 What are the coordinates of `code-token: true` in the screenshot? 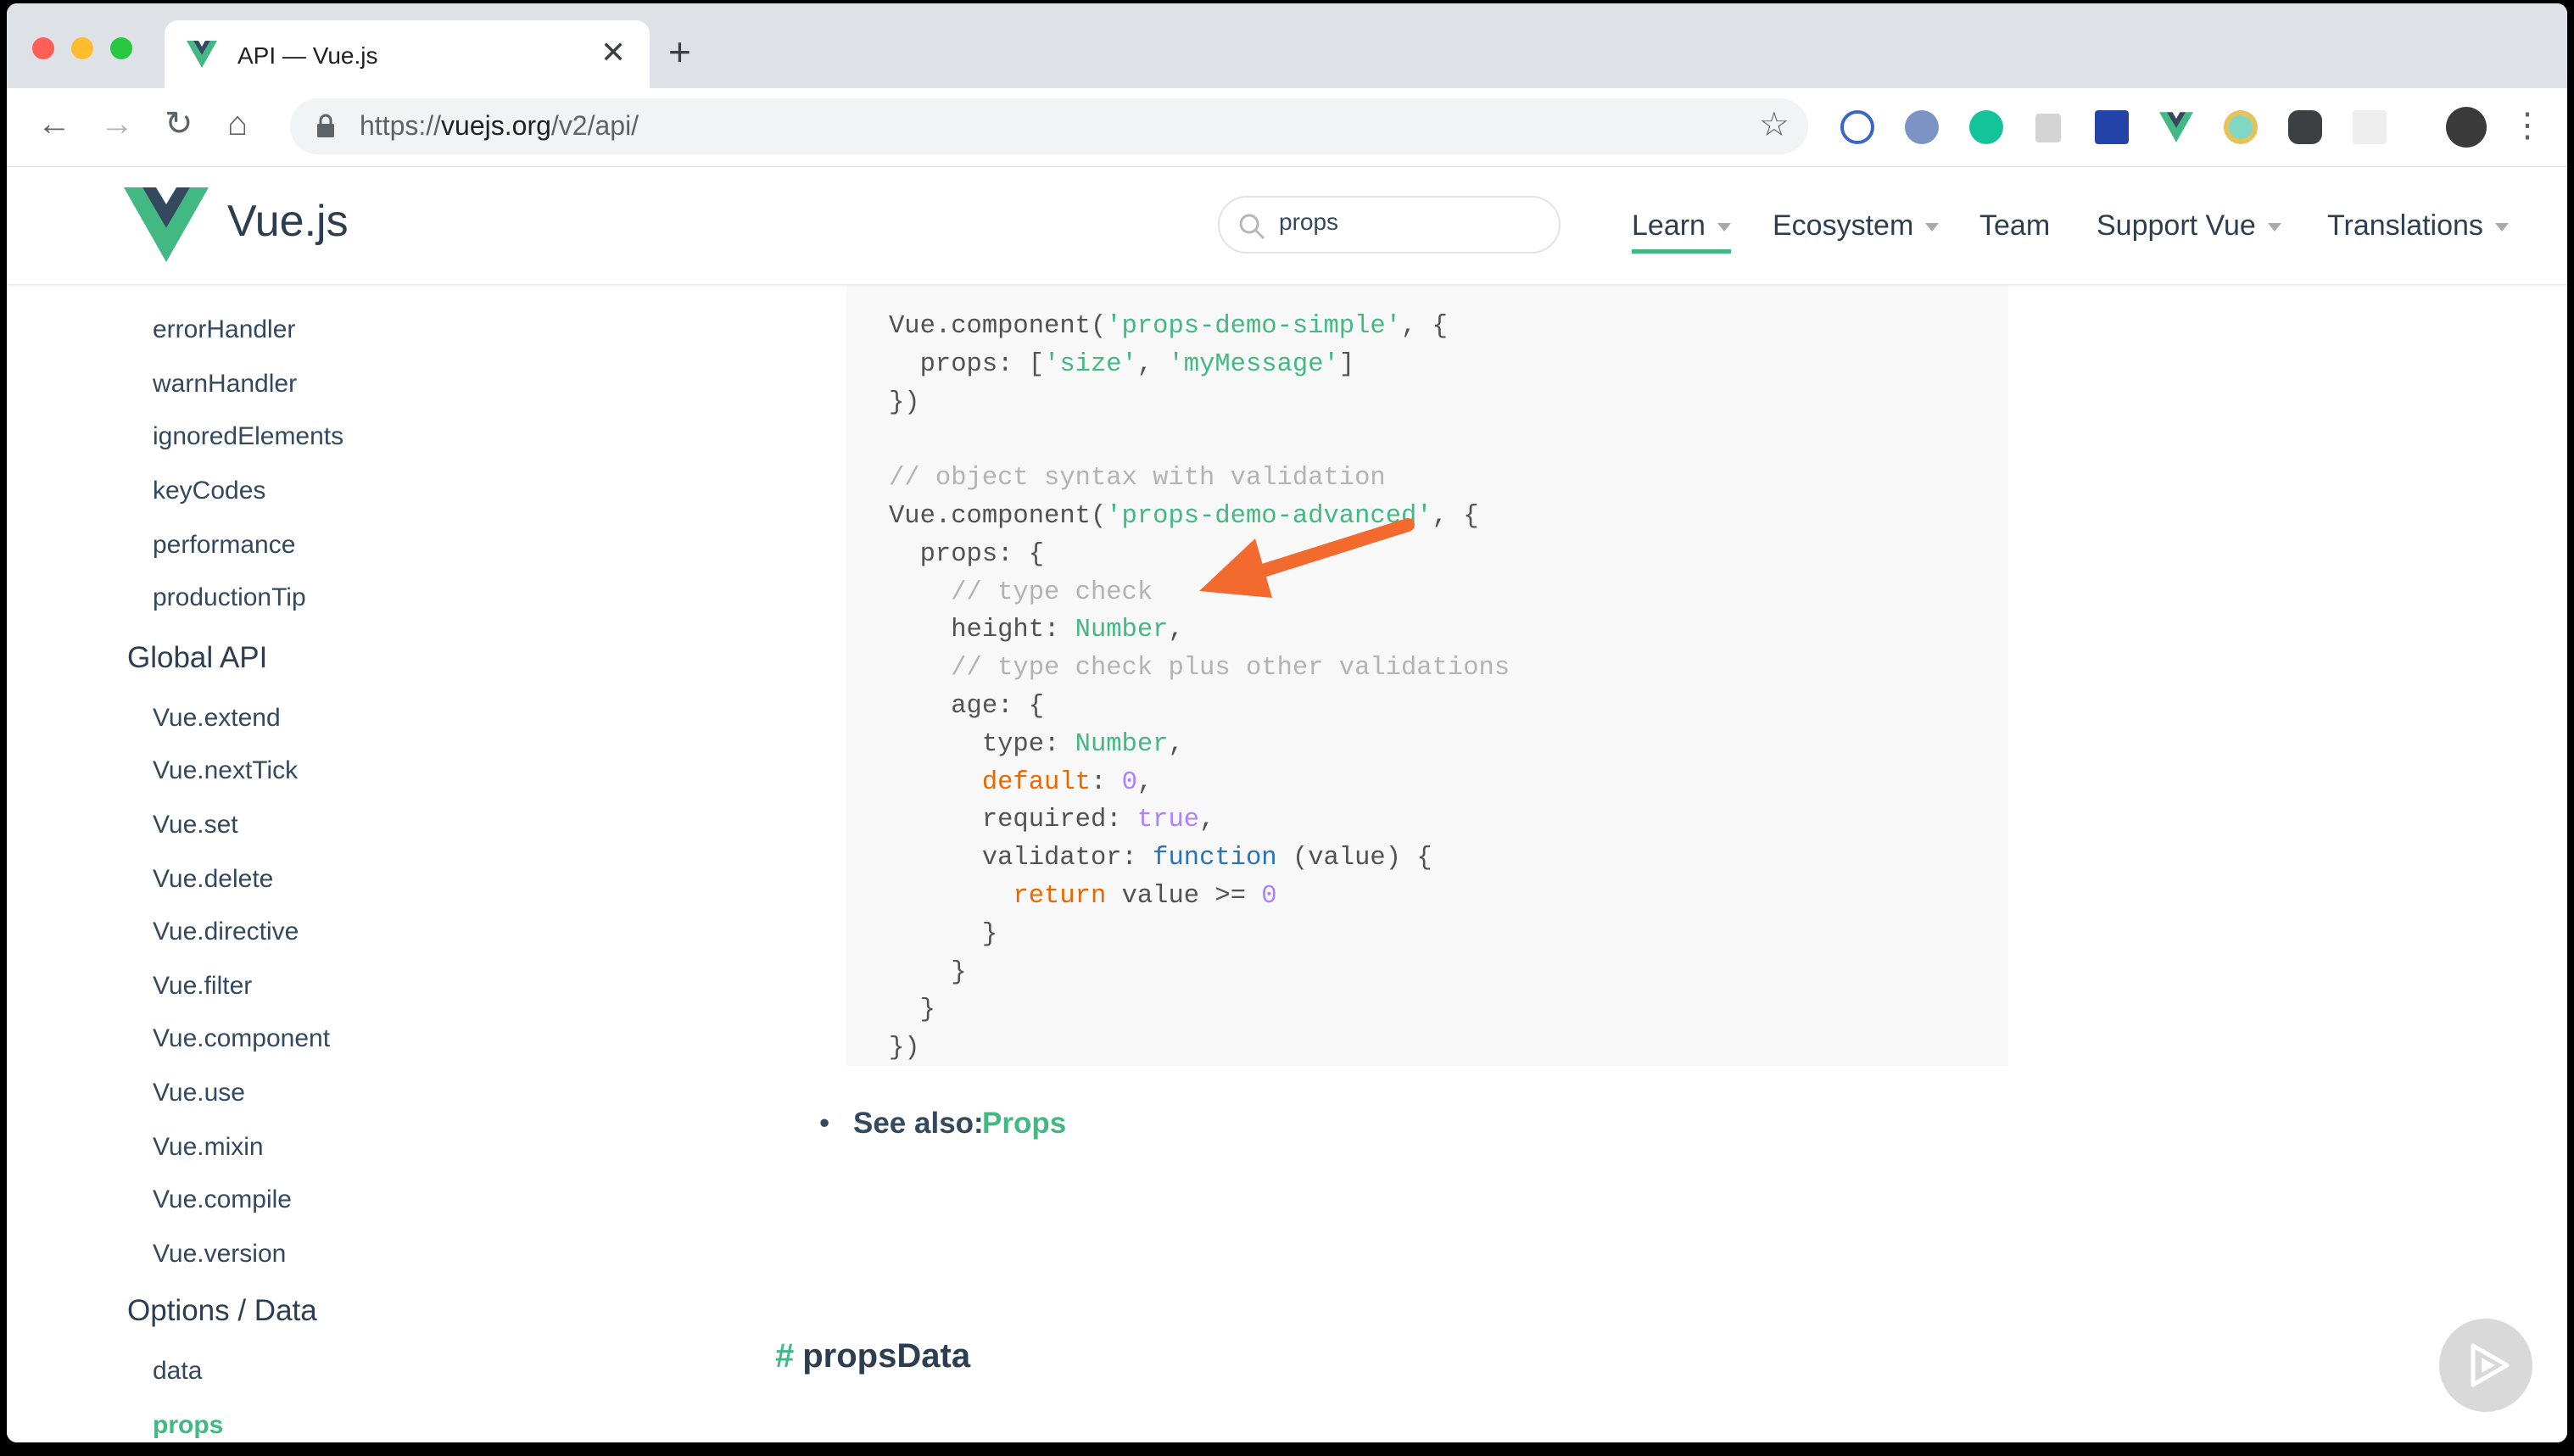 It's located at (1168, 820).